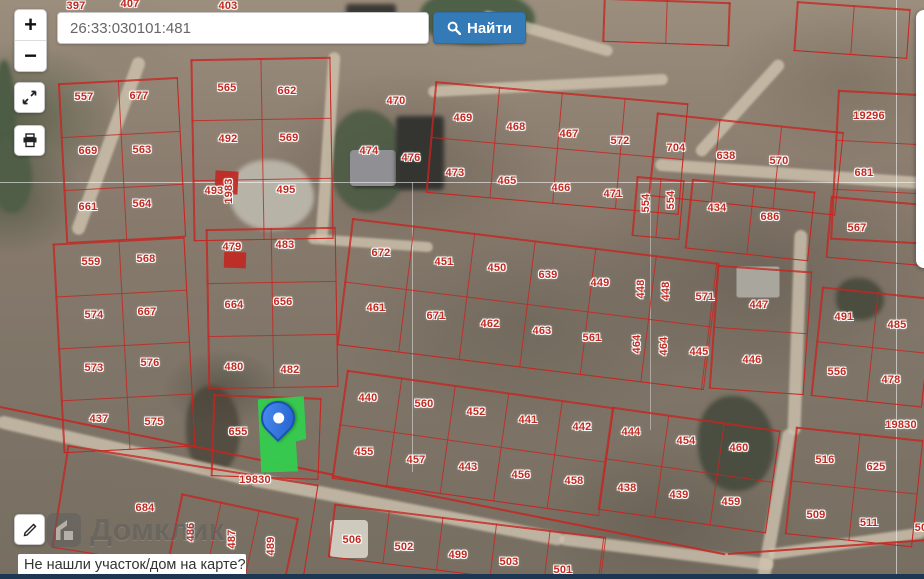  What do you see at coordinates (509, 562) in the screenshot?
I see `parcel-label: 503` at bounding box center [509, 562].